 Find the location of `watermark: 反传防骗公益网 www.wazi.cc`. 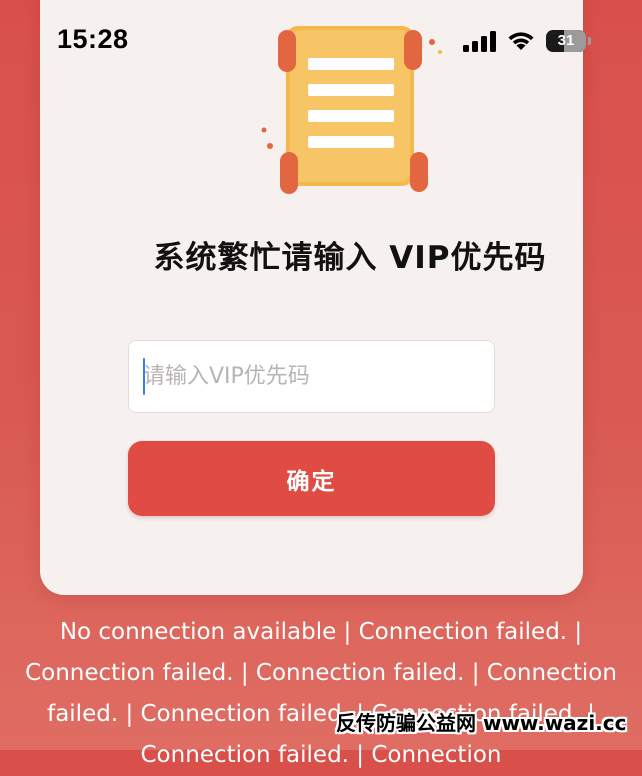

watermark: 反传防骗公益网 www.wazi.cc is located at coordinates (481, 723).